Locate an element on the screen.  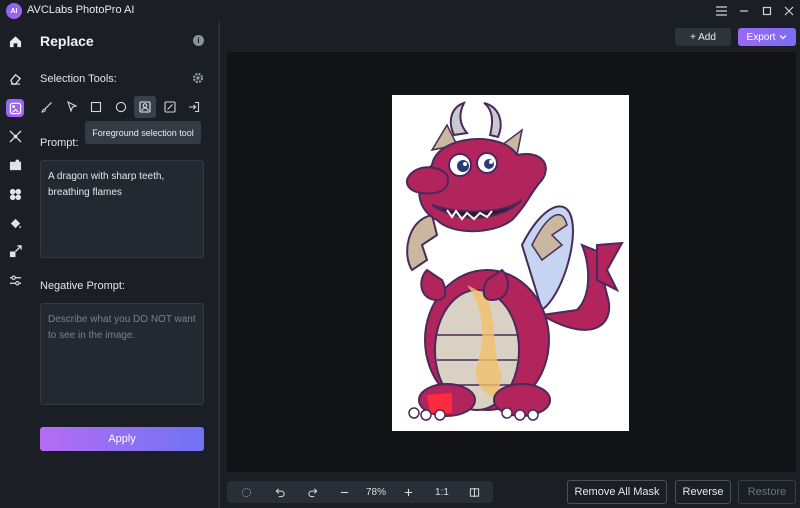
app-logo: AI is located at coordinates (14, 11).